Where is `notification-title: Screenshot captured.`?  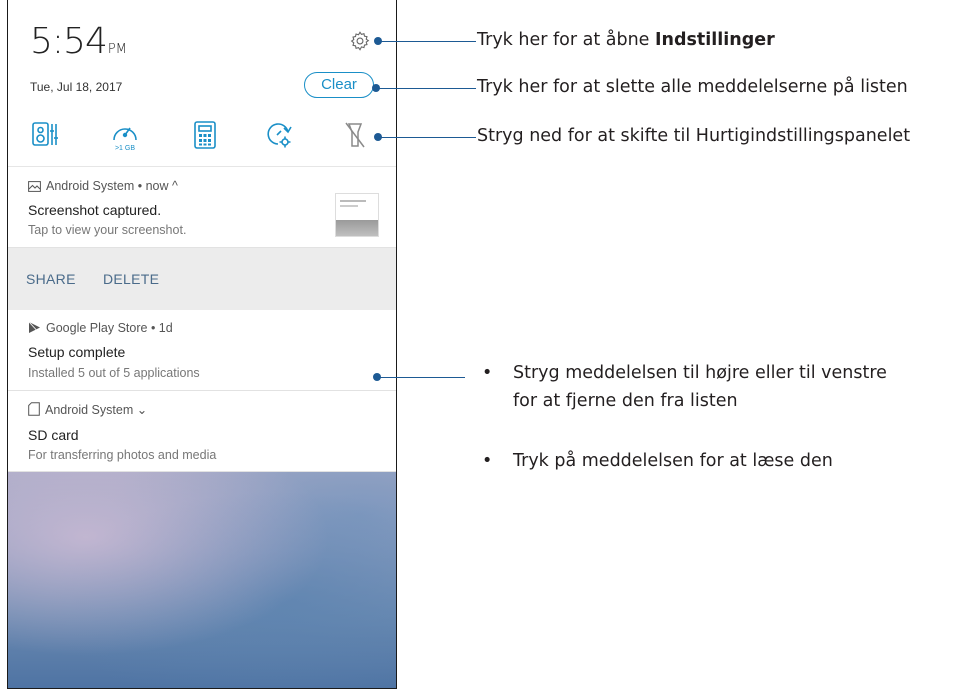
notification-title: Screenshot captured. is located at coordinates (95, 210).